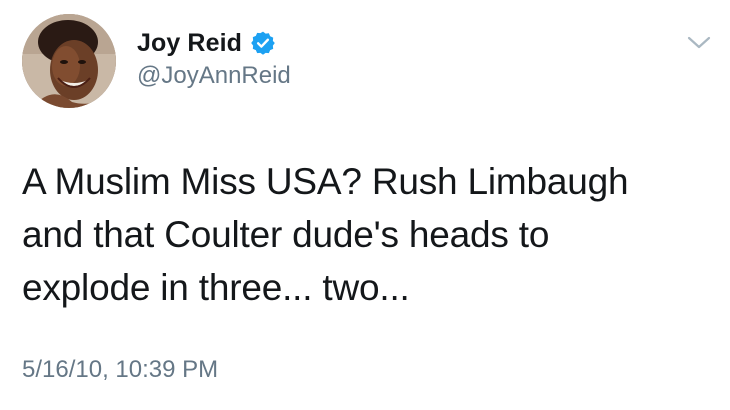 Image resolution: width=730 pixels, height=410 pixels. Describe the element at coordinates (263, 43) in the screenshot. I see `verified-badge-icon` at that location.